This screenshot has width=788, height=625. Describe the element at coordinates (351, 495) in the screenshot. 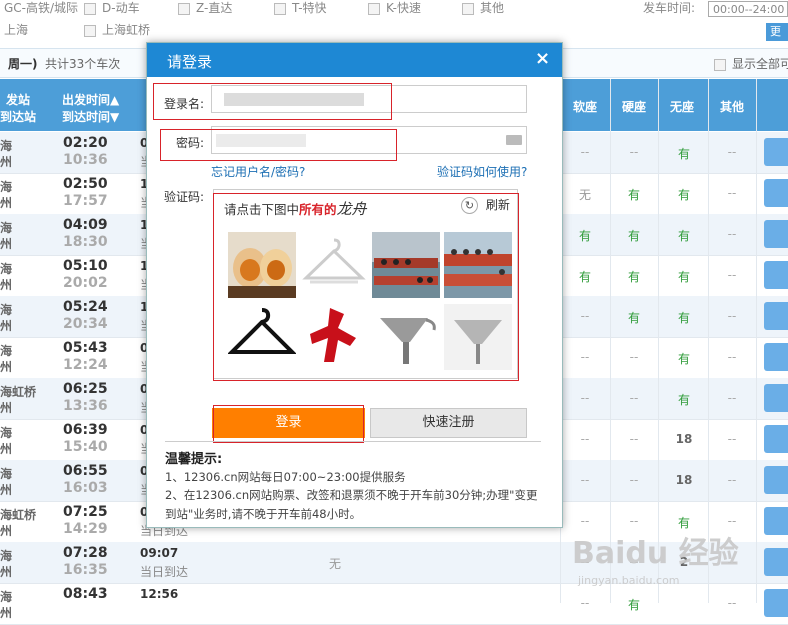

I see `tip-line-2: 2、在12306.cn网站购票、改签和退票须不晚于开车前30分钟;办理"变更` at that location.